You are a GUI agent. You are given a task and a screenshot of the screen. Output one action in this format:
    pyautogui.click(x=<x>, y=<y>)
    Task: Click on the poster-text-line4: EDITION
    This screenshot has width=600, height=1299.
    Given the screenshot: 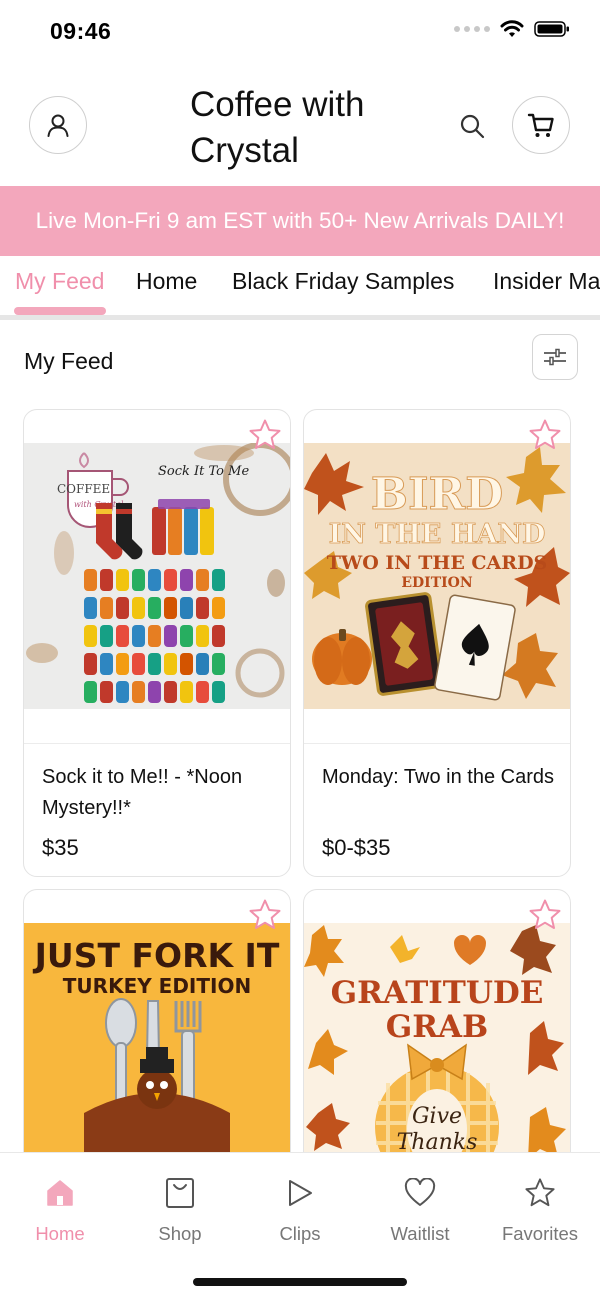 What is the action you would take?
    pyautogui.click(x=437, y=583)
    